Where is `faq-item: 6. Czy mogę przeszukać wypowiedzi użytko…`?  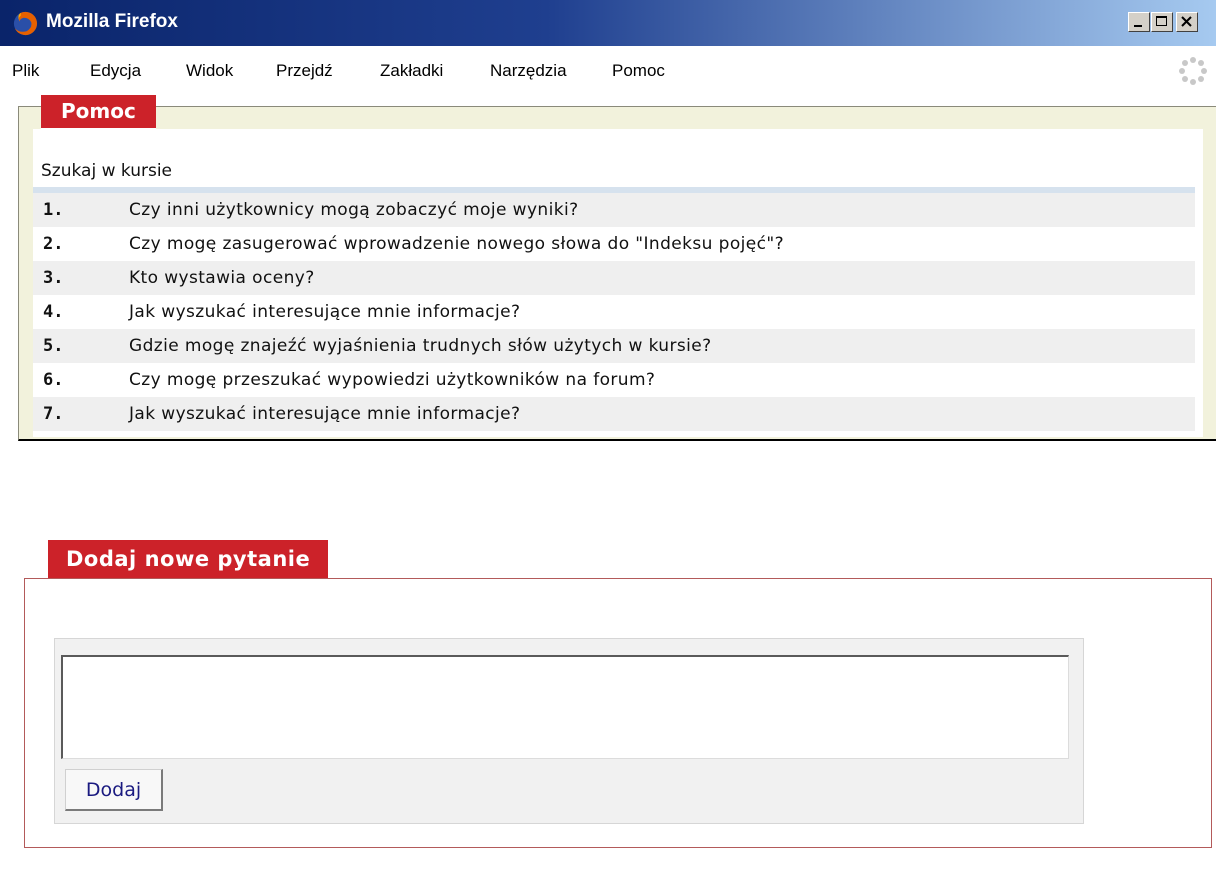
faq-item: 6. Czy mogę przeszukać wypowiedzi użytko… is located at coordinates (614, 380).